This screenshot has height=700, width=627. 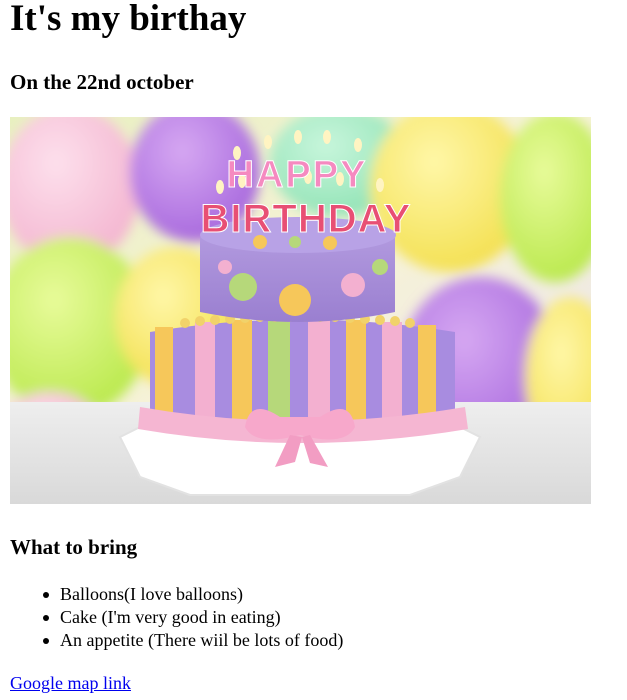 What do you see at coordinates (128, 19) in the screenshot?
I see `page-title: It's my birthay` at bounding box center [128, 19].